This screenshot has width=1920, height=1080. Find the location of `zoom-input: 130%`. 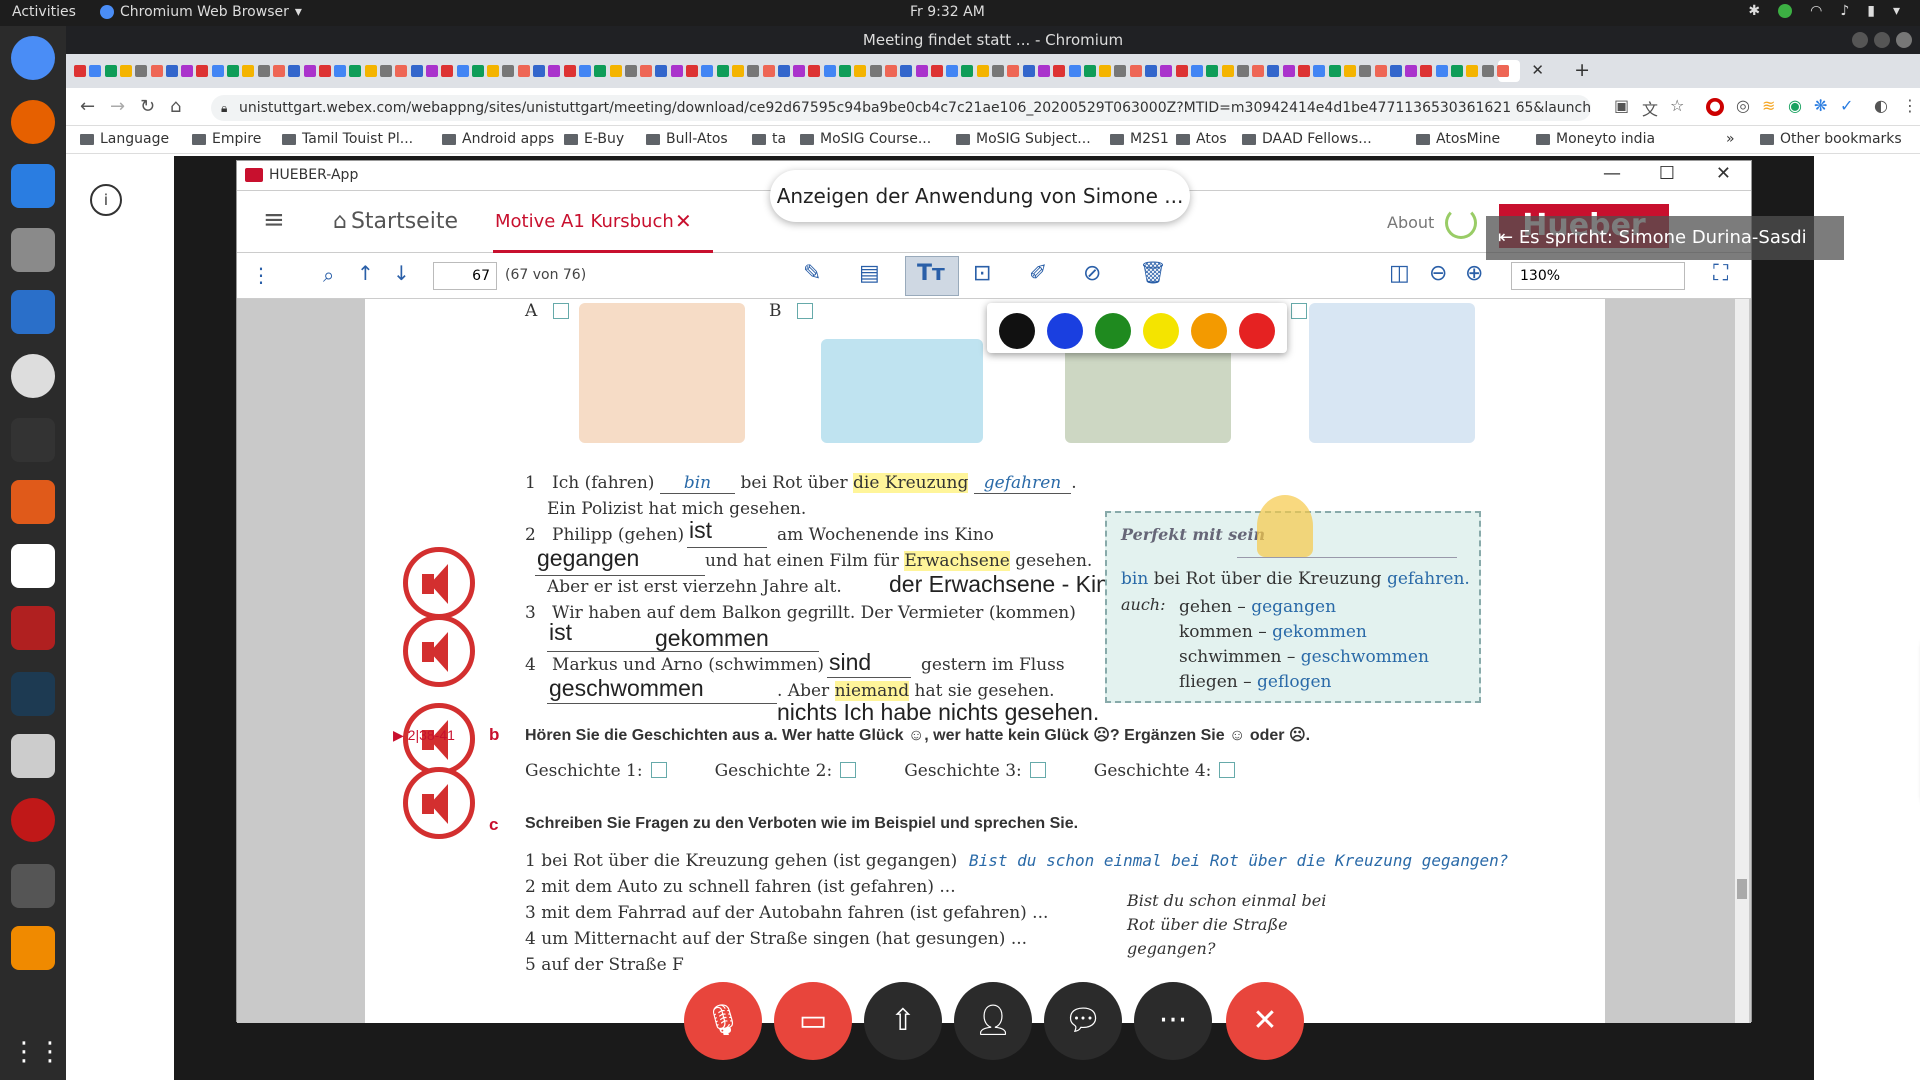

zoom-input: 130% is located at coordinates (1598, 276).